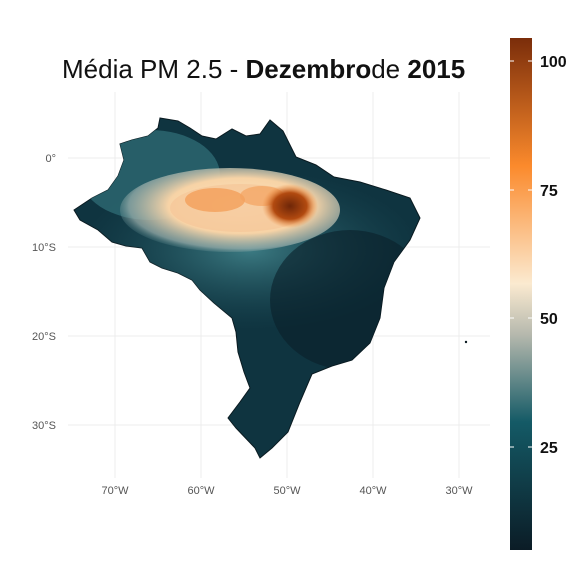 The height and width of the screenshot is (573, 586). I want to click on y-tick: 10°S, so click(44, 248).